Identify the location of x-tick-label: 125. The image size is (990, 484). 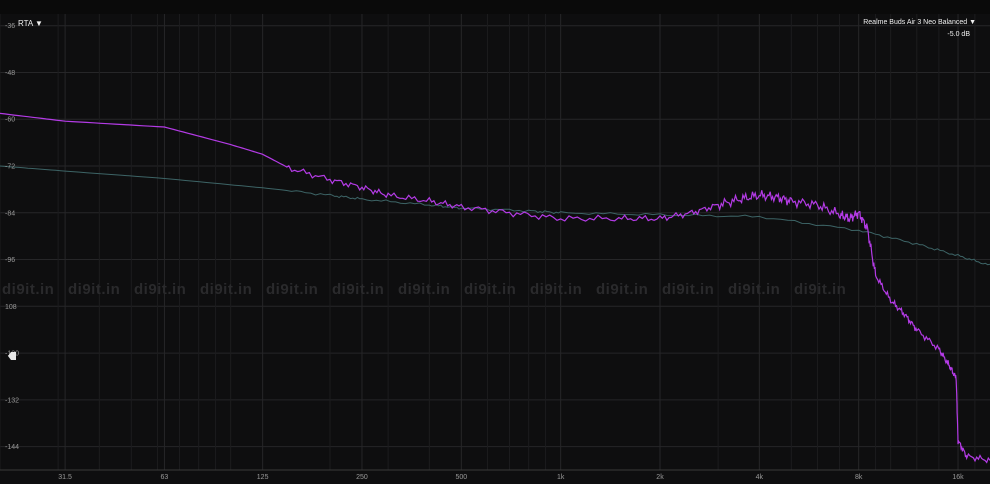
(263, 477).